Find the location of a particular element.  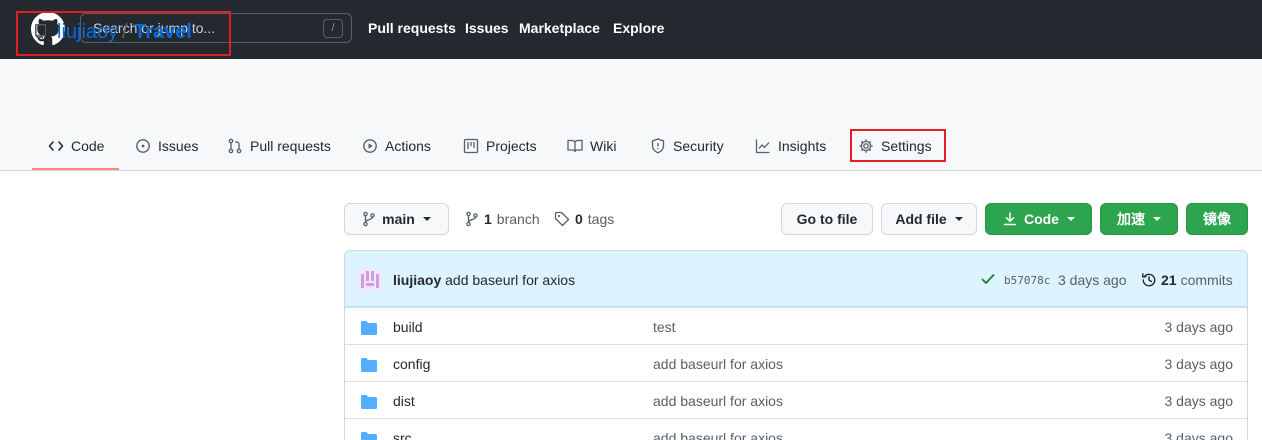

tab-label: Settings is located at coordinates (906, 146).